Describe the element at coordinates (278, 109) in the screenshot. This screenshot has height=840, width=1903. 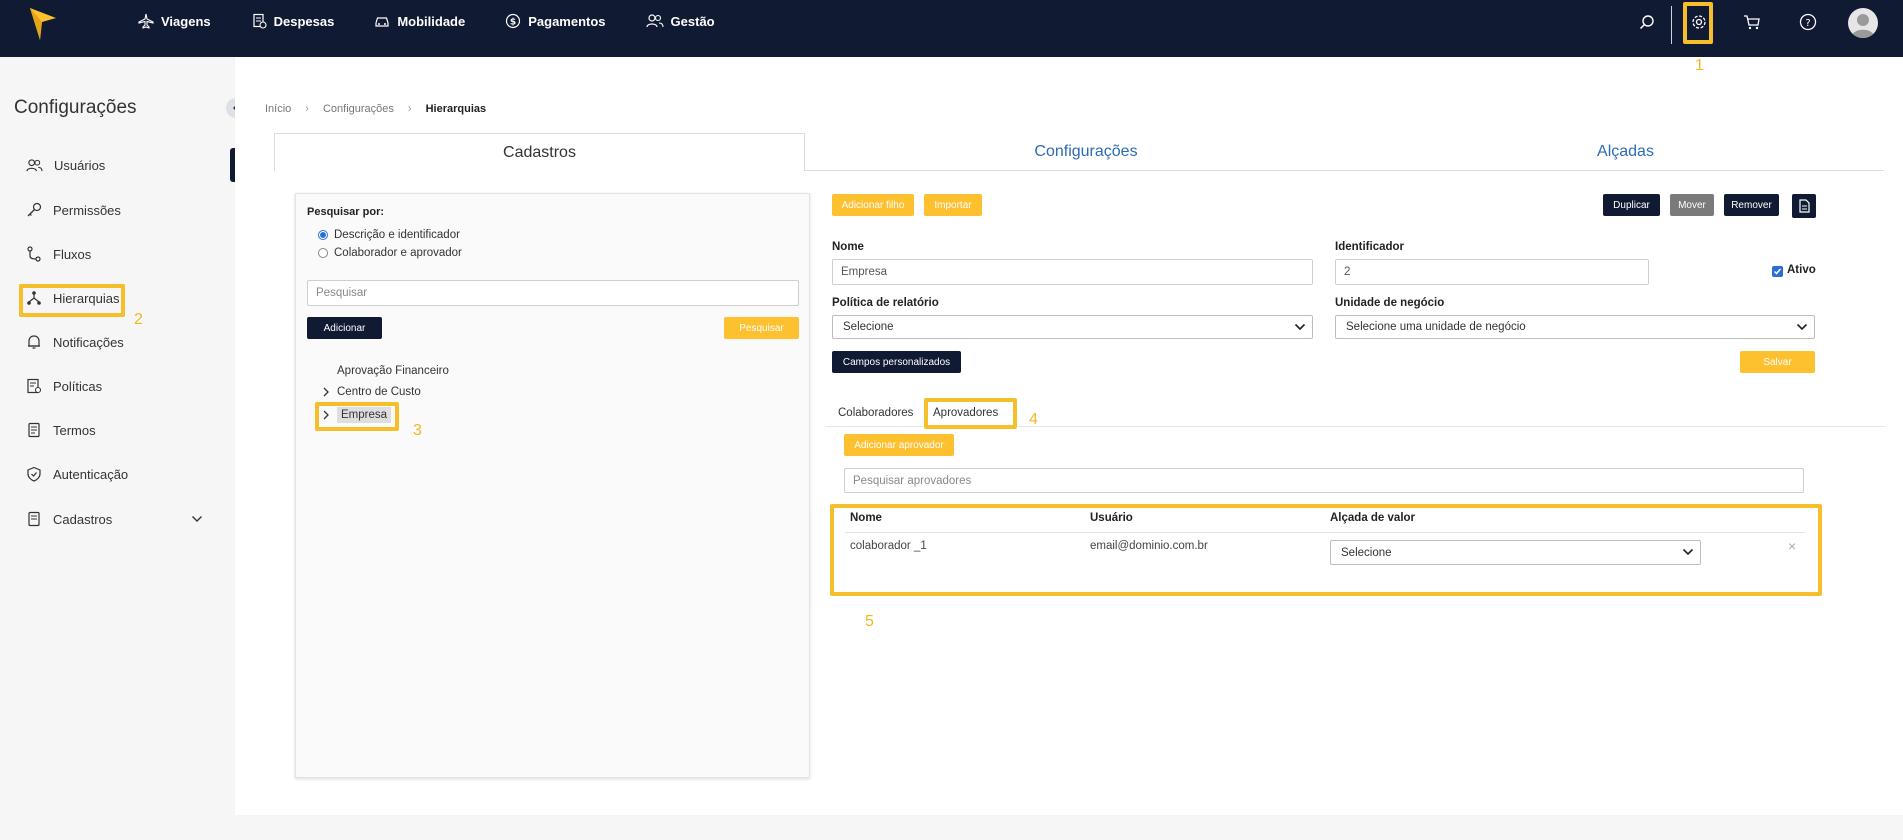
I see `breadcrumb-inicio: Início` at that location.